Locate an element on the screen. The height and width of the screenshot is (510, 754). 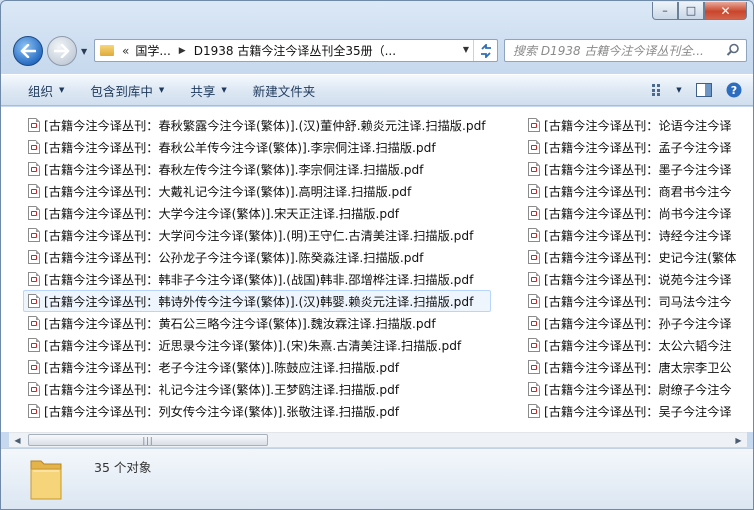
file-item: [古籍今注今译丛刊：尉缭子今注今 is located at coordinates (632, 389).